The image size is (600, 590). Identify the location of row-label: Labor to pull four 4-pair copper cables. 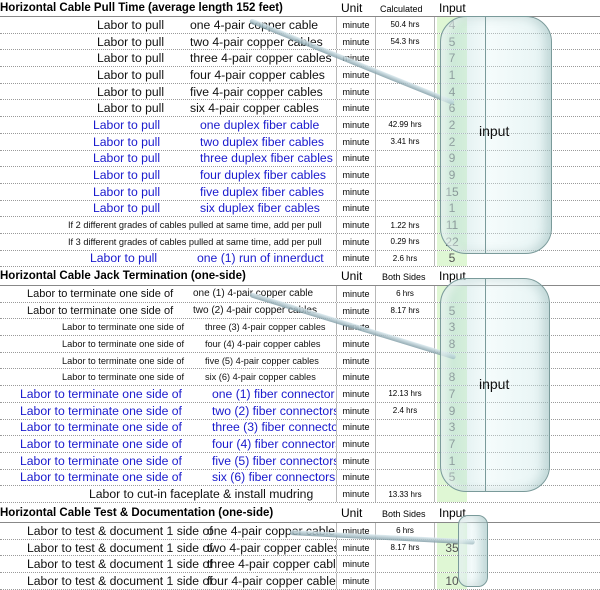
(168, 75).